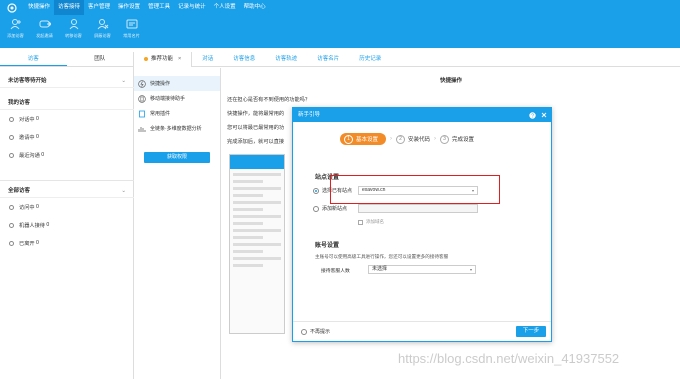 This screenshot has width=680, height=379. I want to click on lightning-icon, so click(142, 83).